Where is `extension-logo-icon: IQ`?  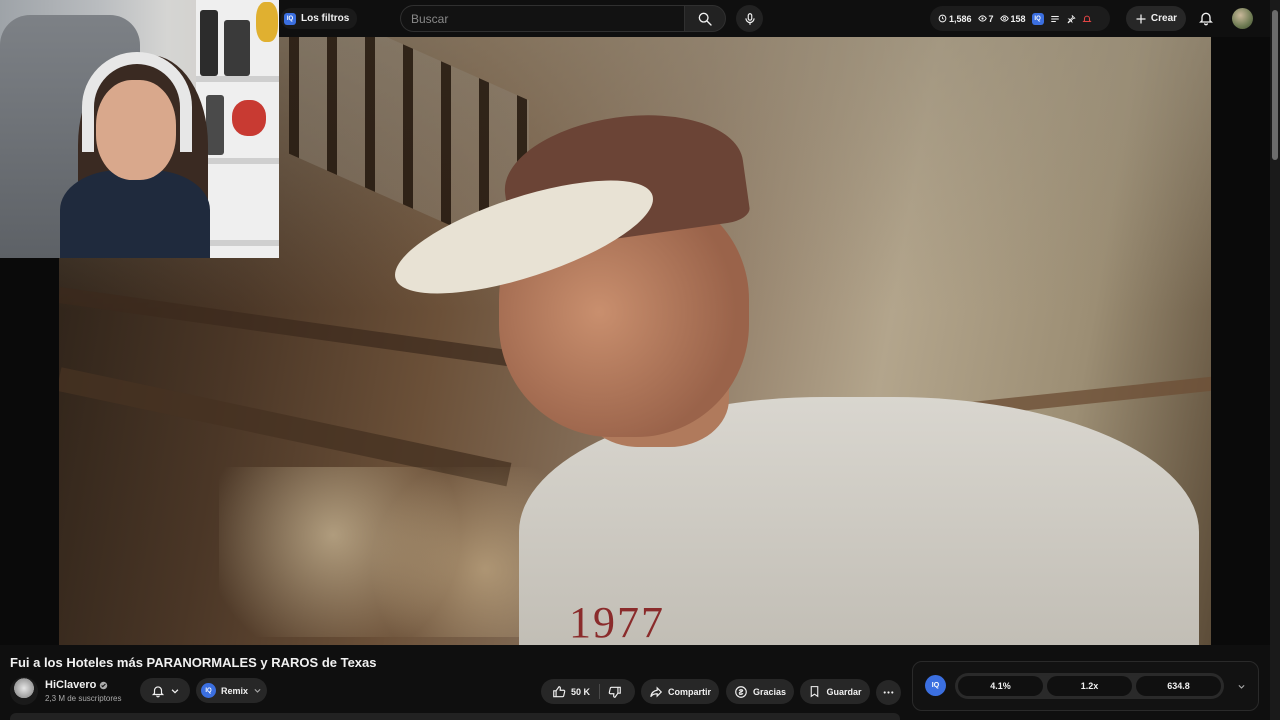
extension-logo-icon: IQ is located at coordinates (935, 685).